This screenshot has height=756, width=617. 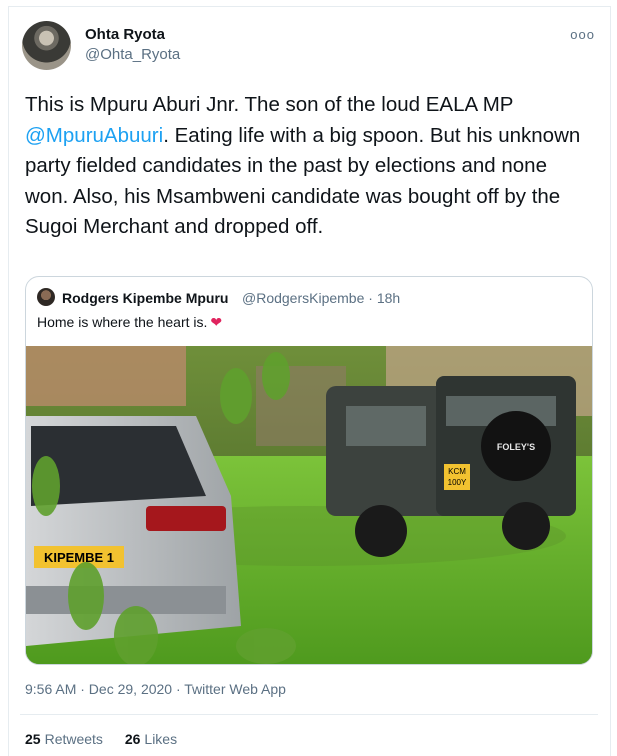 I want to click on author-avatar, so click(x=46, y=45).